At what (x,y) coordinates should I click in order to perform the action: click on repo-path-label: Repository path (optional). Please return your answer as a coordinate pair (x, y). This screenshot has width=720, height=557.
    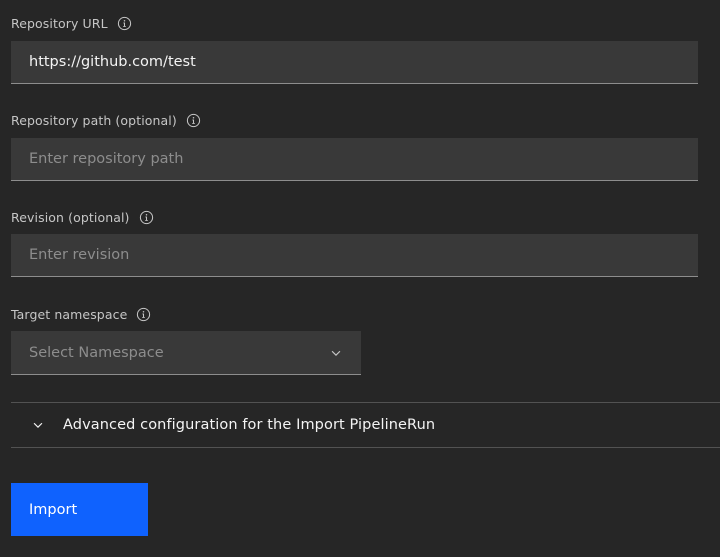
    Looking at the image, I should click on (106, 120).